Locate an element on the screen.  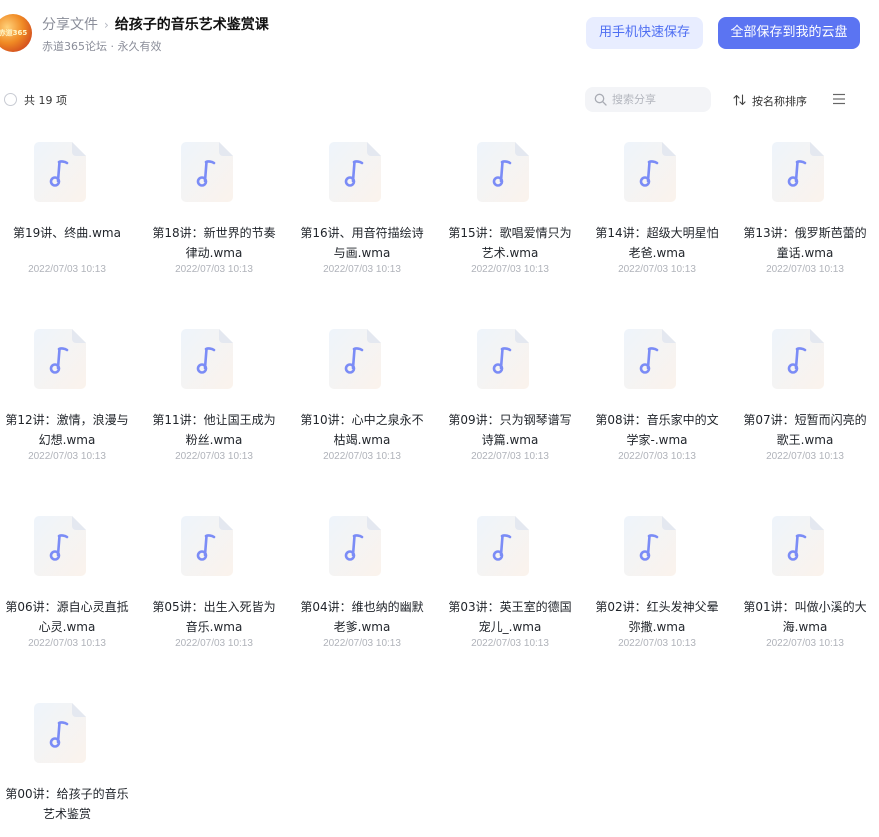
file-tile: 第03讲：英王室的德国宠儿_.wma 2022/07/03 10:13 is located at coordinates (510, 575).